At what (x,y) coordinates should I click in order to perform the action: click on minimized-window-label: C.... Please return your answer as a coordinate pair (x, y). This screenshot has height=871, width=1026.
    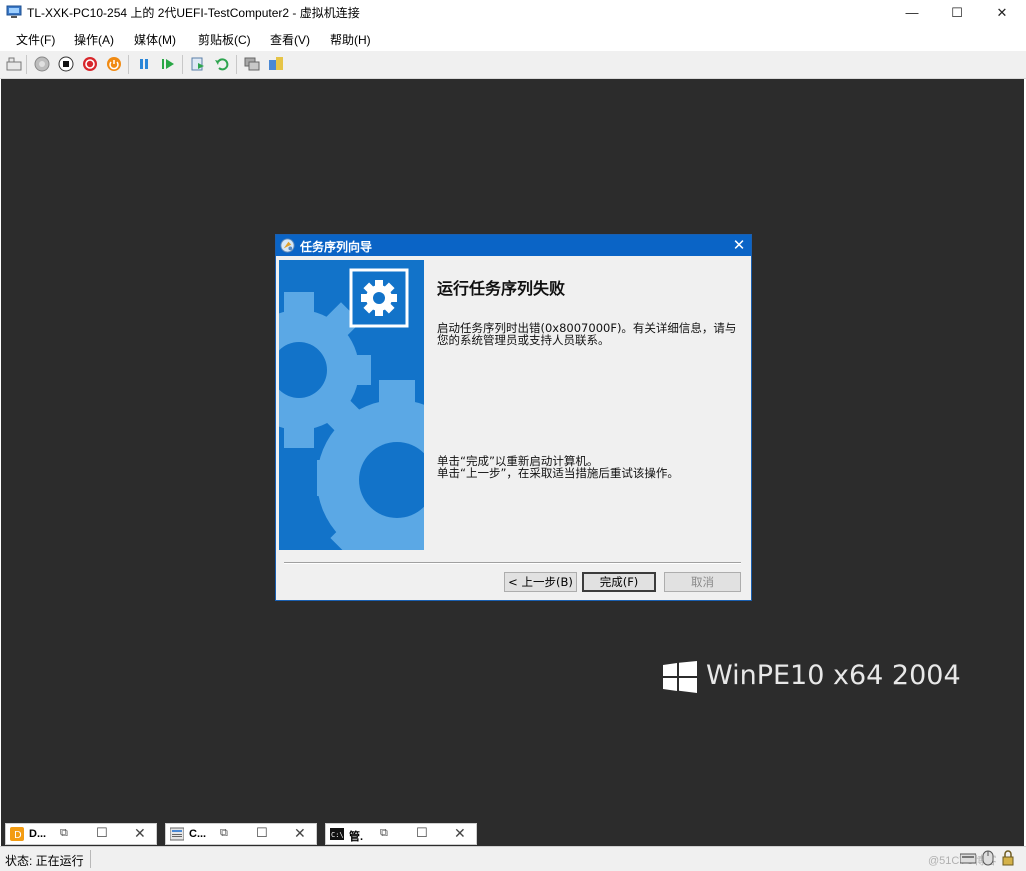
    Looking at the image, I should click on (198, 834).